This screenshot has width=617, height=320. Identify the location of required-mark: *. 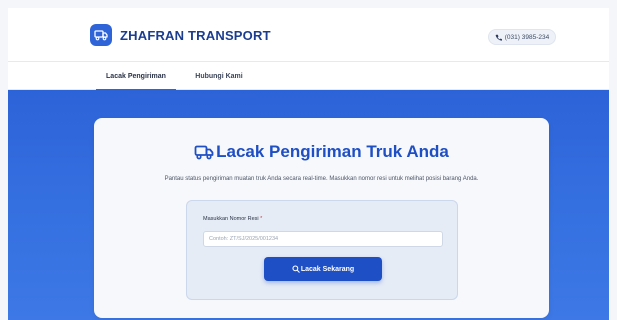
(261, 219).